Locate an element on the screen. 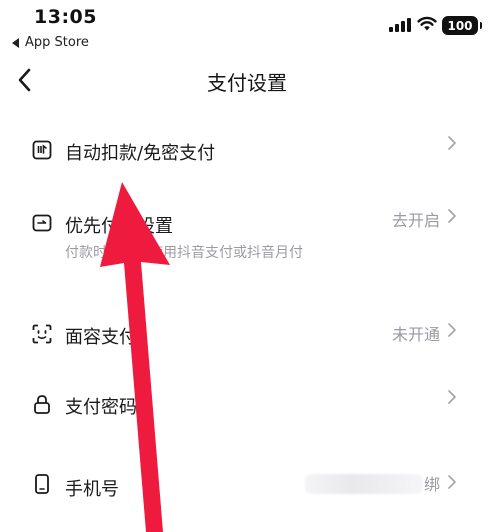 The width and height of the screenshot is (494, 532). phone-icon is located at coordinates (42, 484).